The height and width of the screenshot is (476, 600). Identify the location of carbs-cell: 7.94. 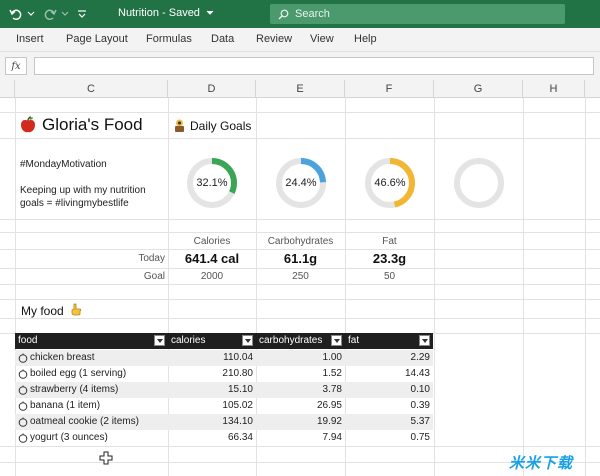
(299, 438).